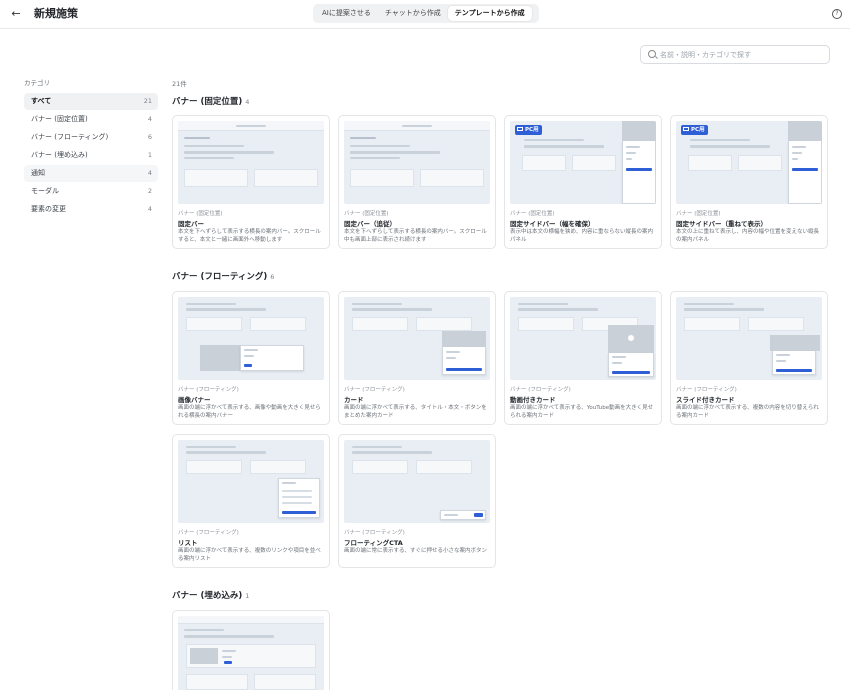 This screenshot has width=850, height=690. Describe the element at coordinates (91, 209) in the screenshot. I see `sidebar-item-element-change: 要素の変更 4` at that location.